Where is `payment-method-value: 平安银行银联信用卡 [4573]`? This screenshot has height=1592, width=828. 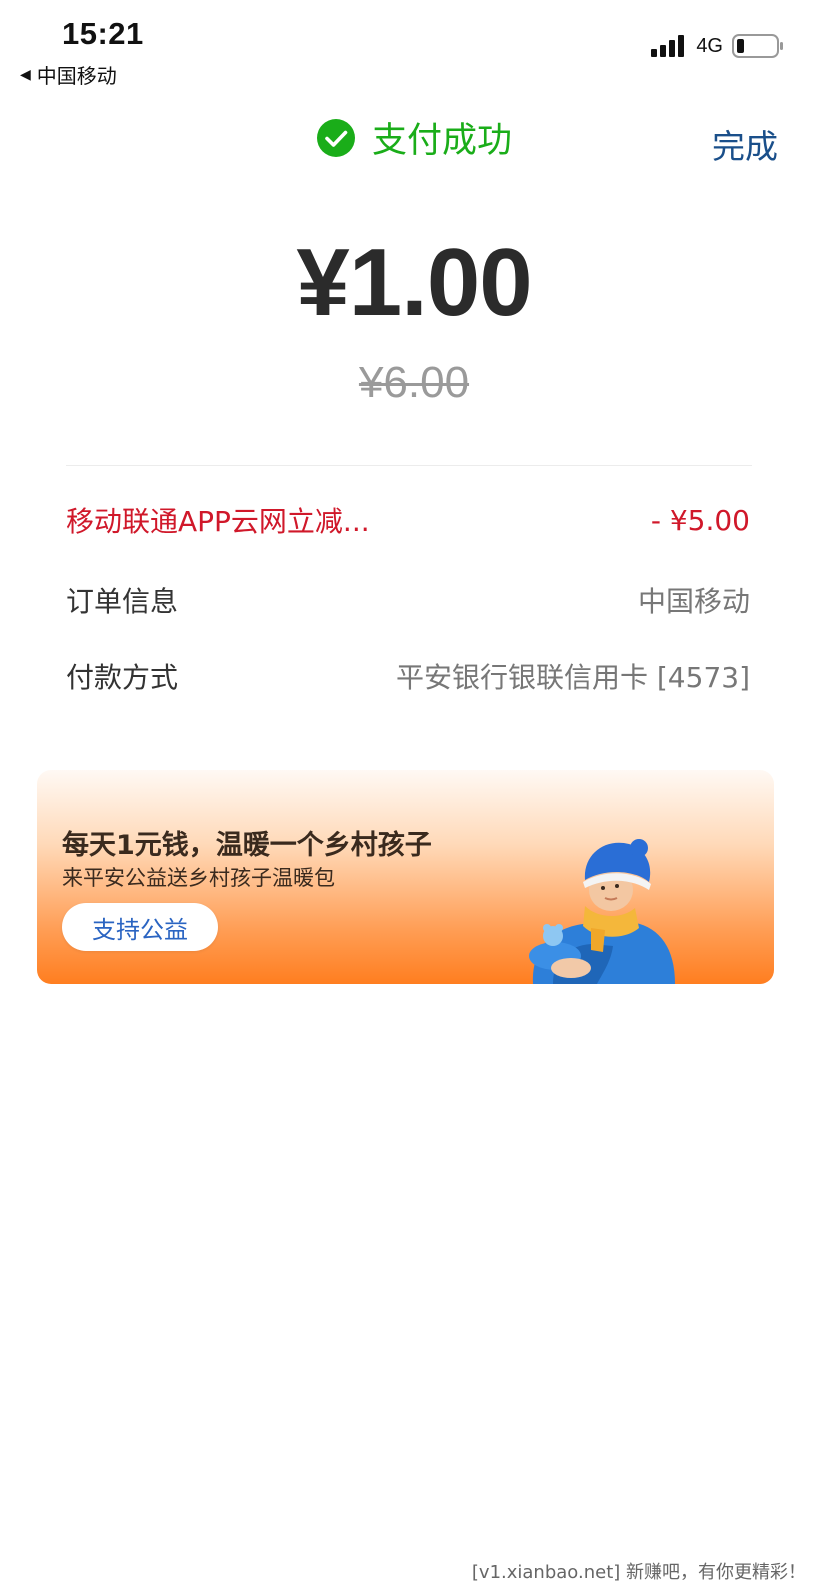 payment-method-value: 平安银行银联信用卡 [4573] is located at coordinates (572, 677).